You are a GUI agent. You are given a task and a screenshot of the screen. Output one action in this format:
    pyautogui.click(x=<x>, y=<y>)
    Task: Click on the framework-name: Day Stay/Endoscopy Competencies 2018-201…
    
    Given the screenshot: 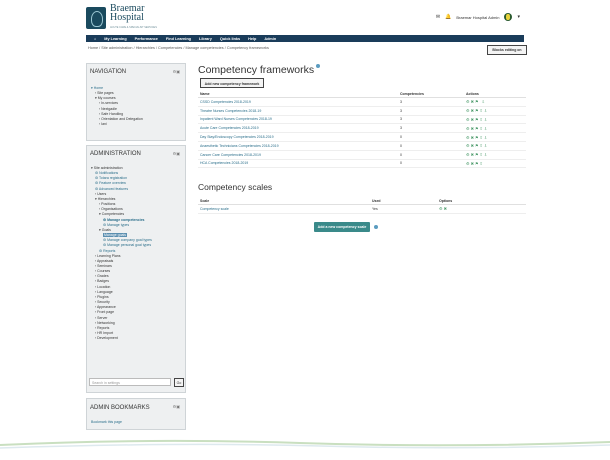 What is the action you would take?
    pyautogui.click(x=298, y=137)
    